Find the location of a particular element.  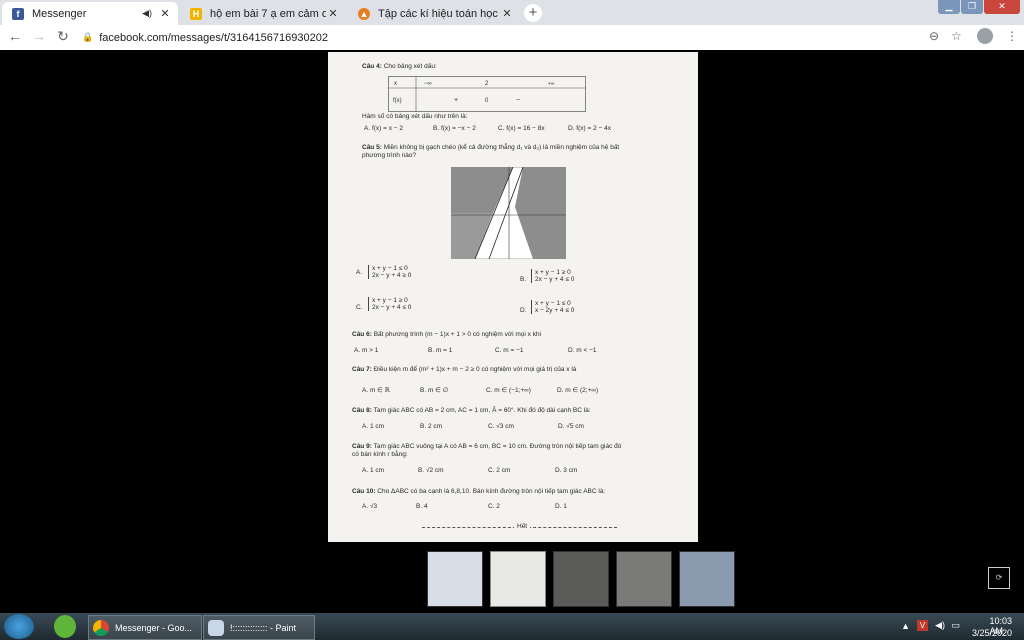

tab-title: Tập các kí hiệu toán học is located at coordinates (438, 13).